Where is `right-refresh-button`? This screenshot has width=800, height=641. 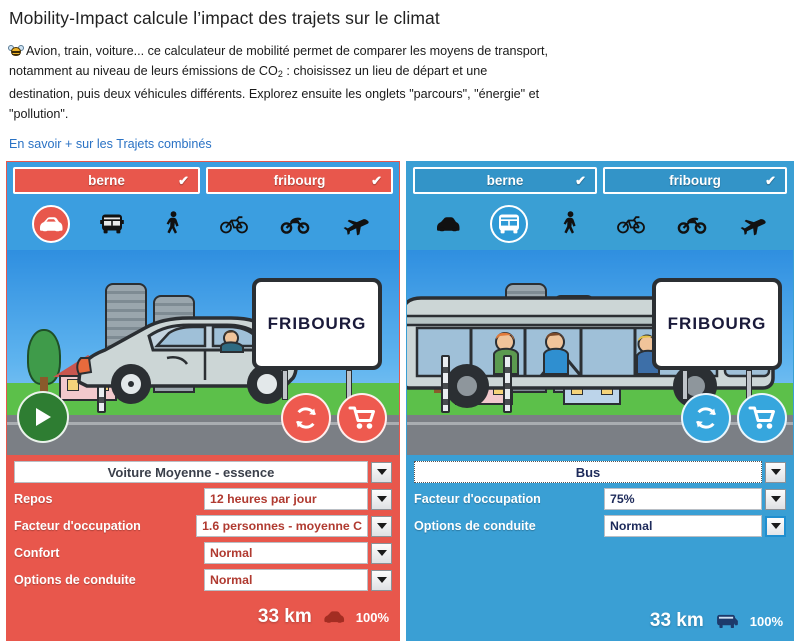 right-refresh-button is located at coordinates (706, 418).